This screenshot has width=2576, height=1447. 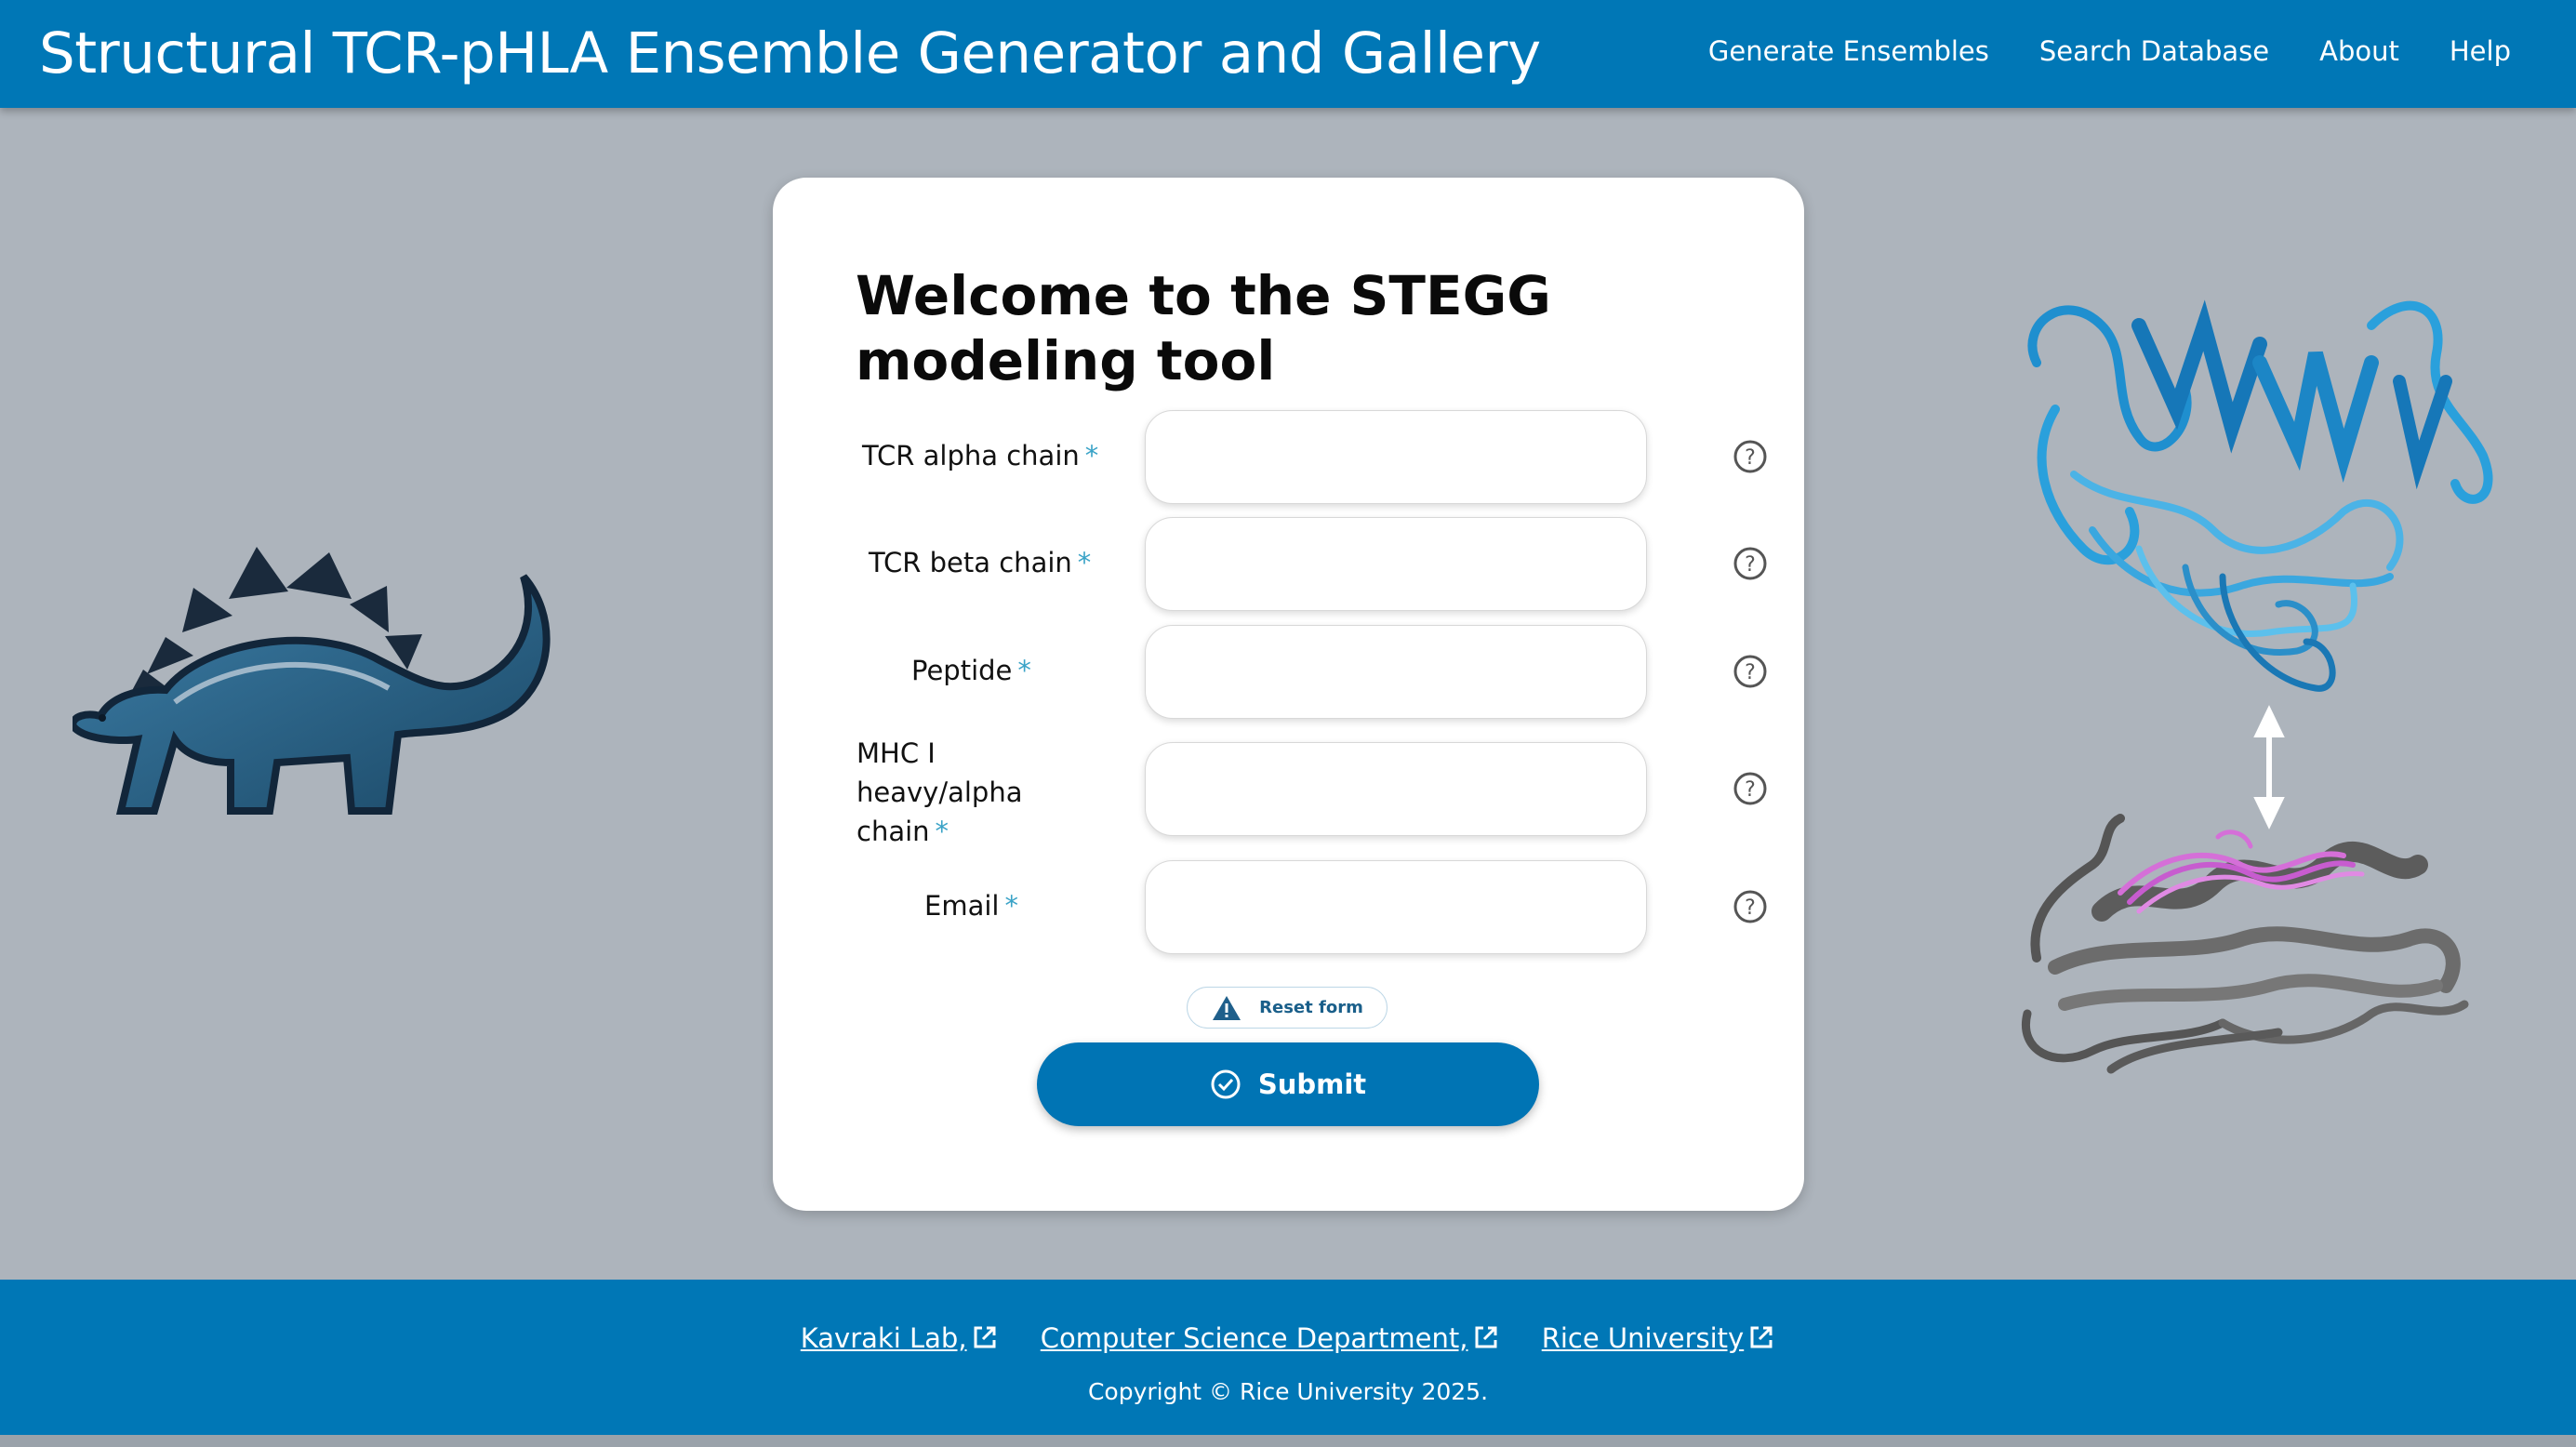 I want to click on tcr-alpha-label: TCR alpha chain *, so click(x=980, y=456).